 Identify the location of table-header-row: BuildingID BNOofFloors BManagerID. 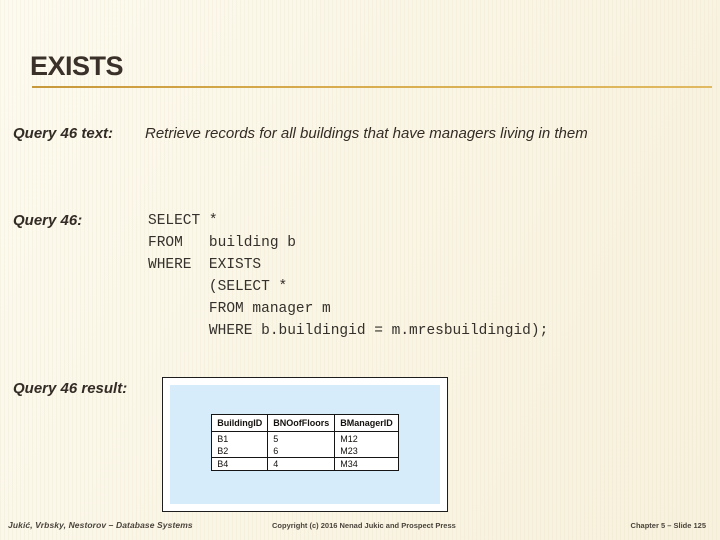
(305, 423).